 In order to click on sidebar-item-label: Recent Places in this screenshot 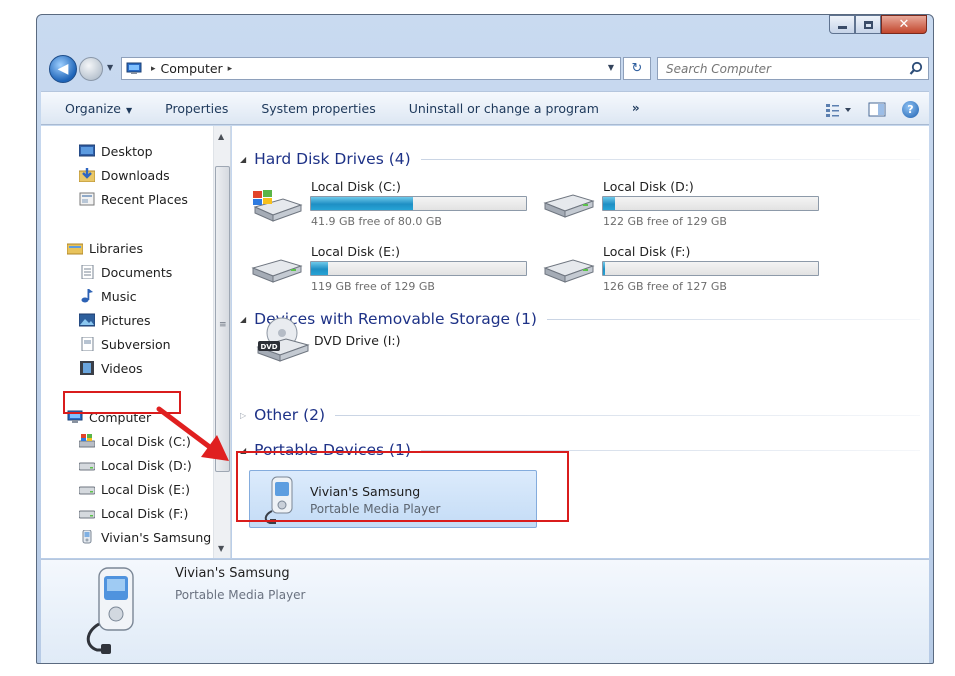, I will do `click(144, 199)`.